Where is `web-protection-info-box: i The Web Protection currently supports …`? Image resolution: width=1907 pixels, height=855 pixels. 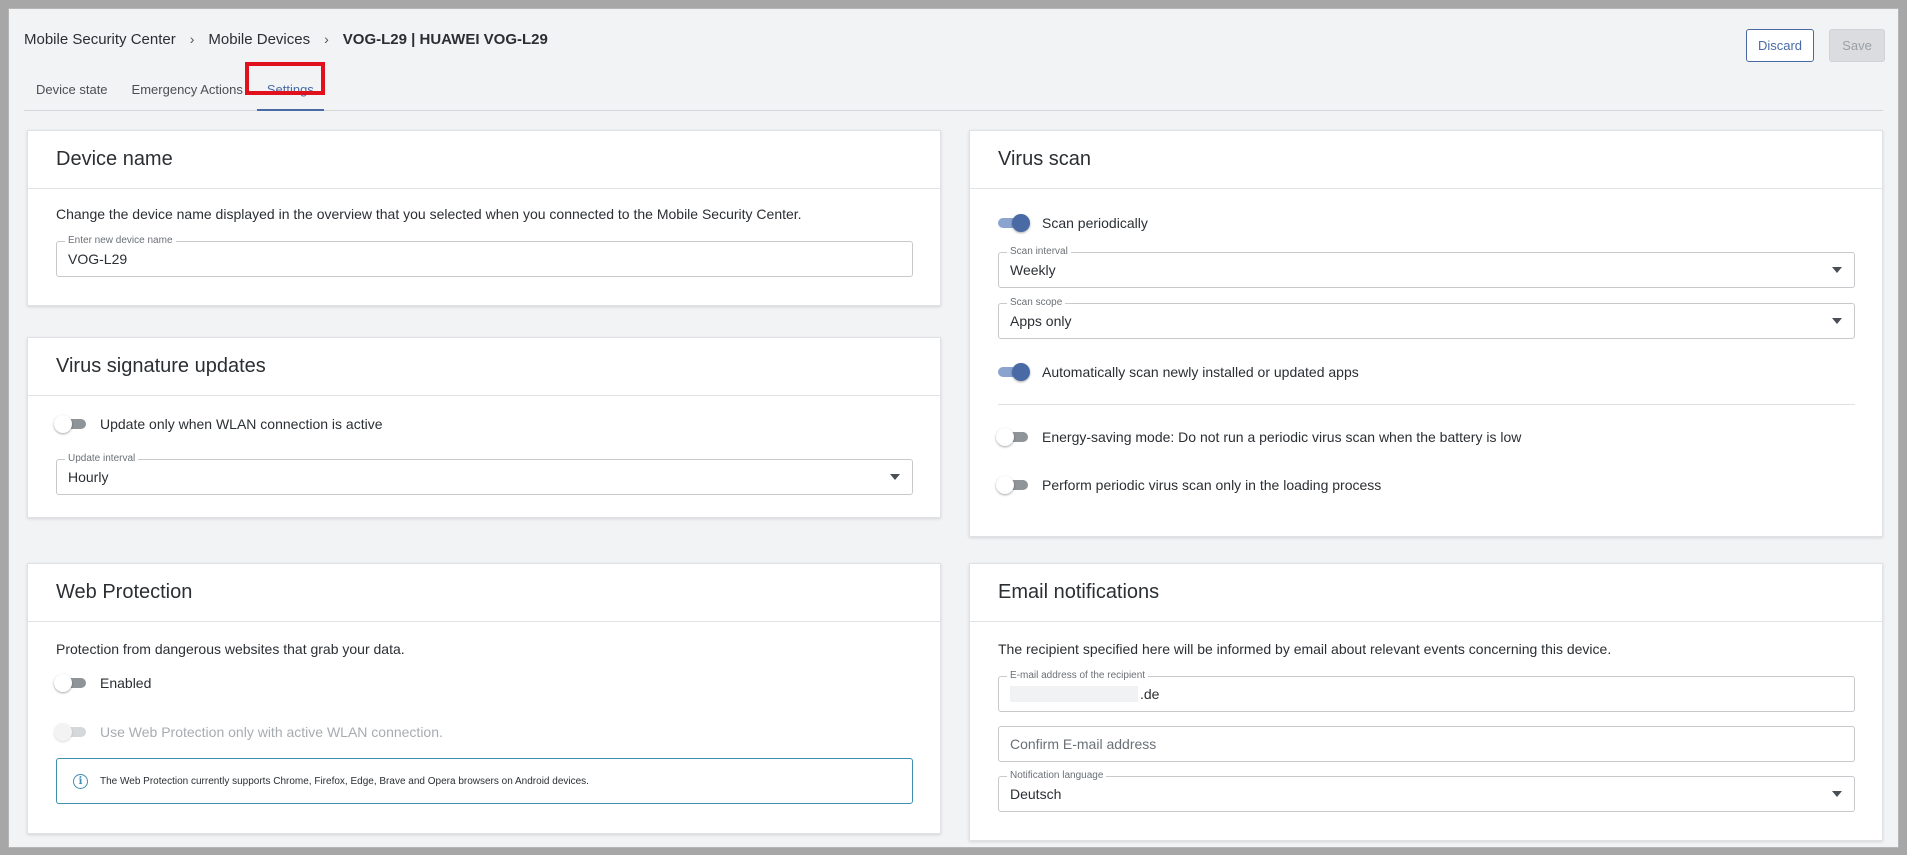 web-protection-info-box: i The Web Protection currently supports … is located at coordinates (484, 781).